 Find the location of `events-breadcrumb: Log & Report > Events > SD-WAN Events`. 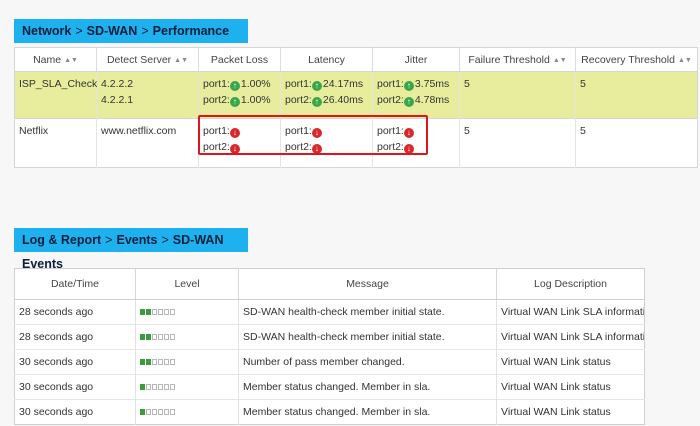

events-breadcrumb: Log & Report > Events > SD-WAN Events is located at coordinates (131, 249).